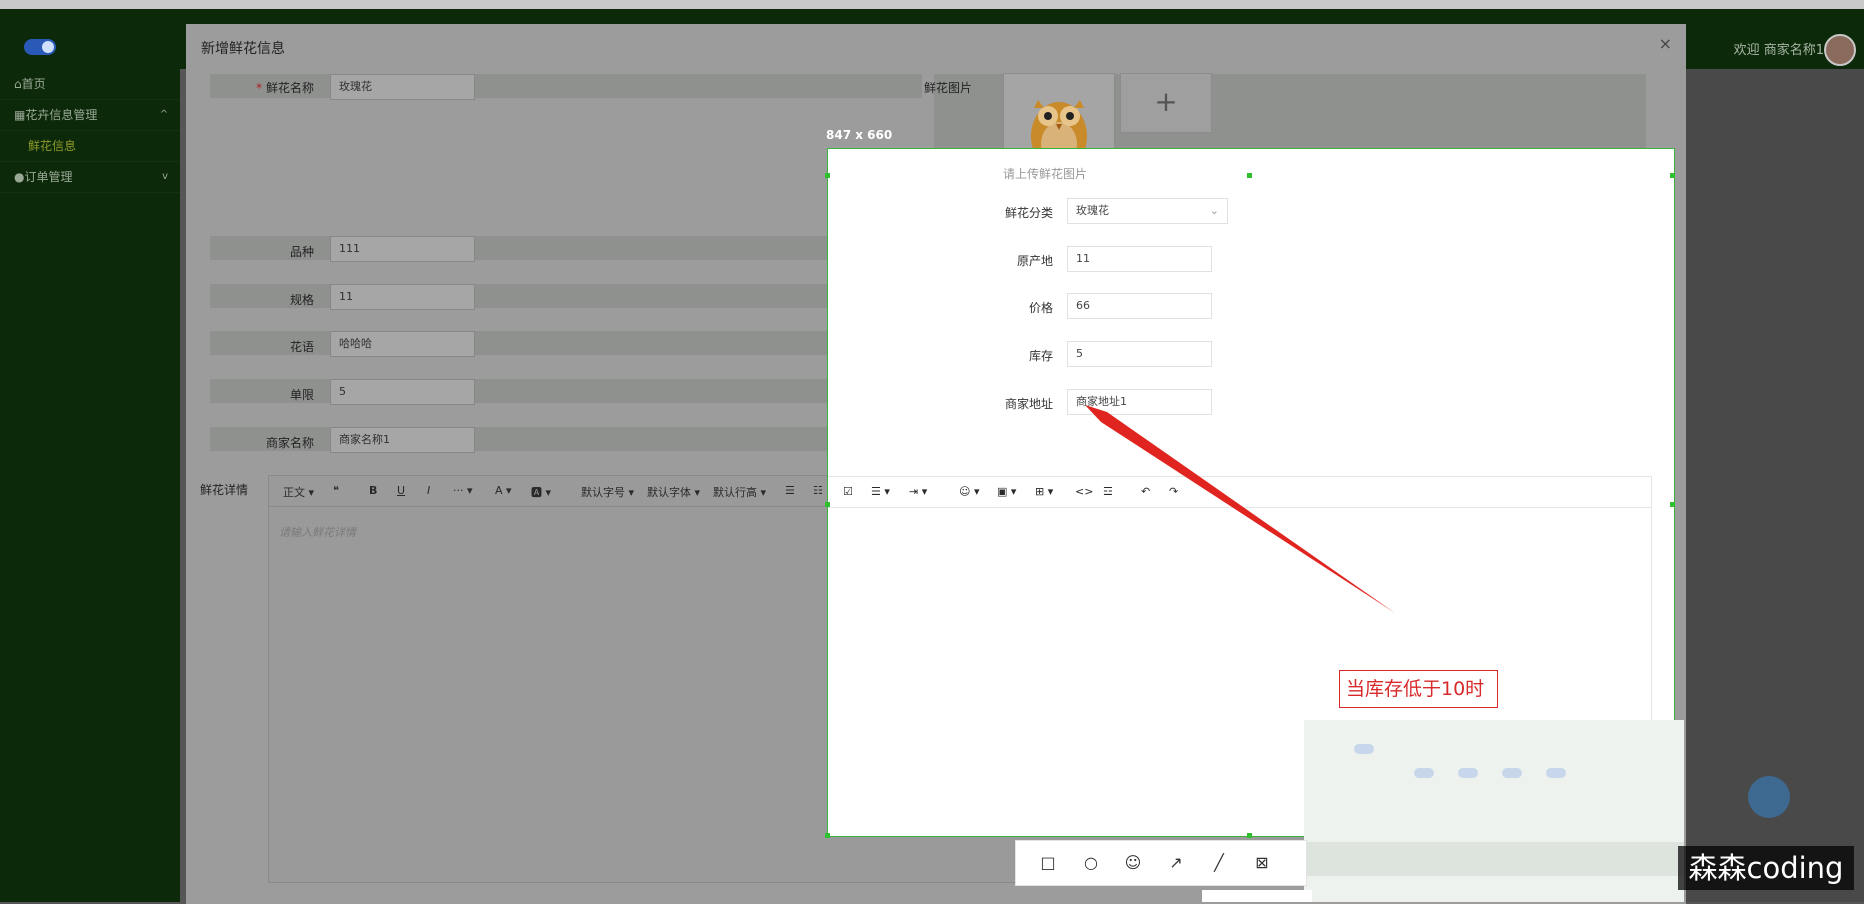  I want to click on arrow-tool-icon: ↗, so click(1176, 863).